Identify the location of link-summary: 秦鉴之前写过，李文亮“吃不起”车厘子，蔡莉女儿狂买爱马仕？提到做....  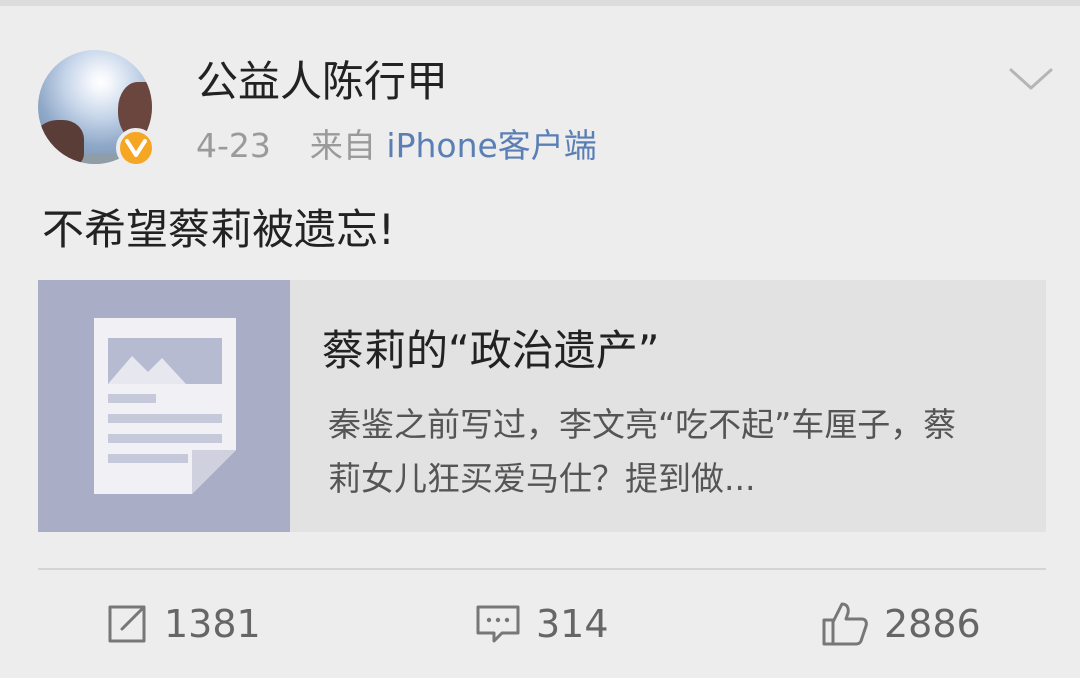
(642, 451).